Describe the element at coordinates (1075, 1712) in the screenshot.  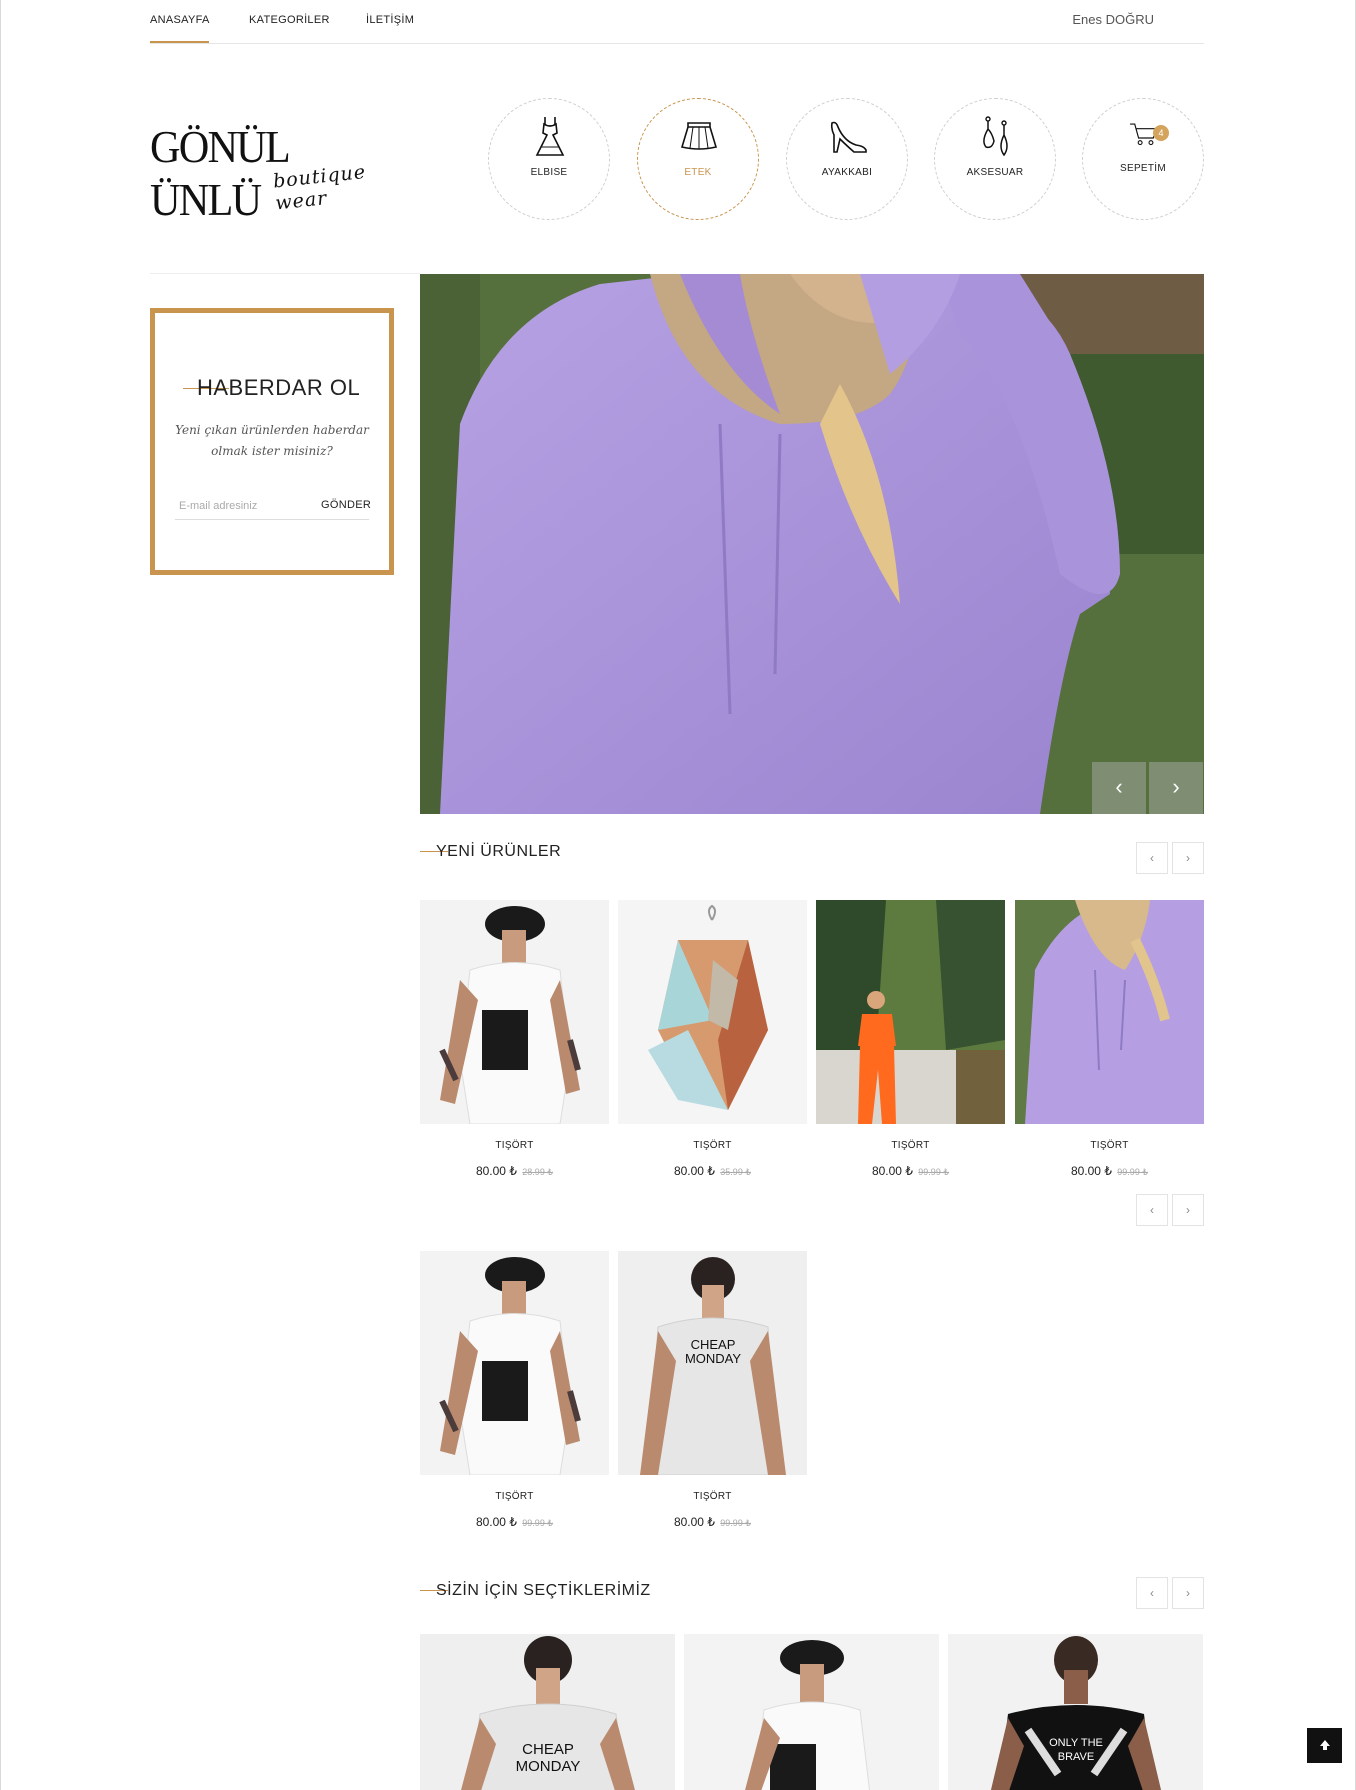
I see `product-image: ONLY THE BRAVE` at that location.